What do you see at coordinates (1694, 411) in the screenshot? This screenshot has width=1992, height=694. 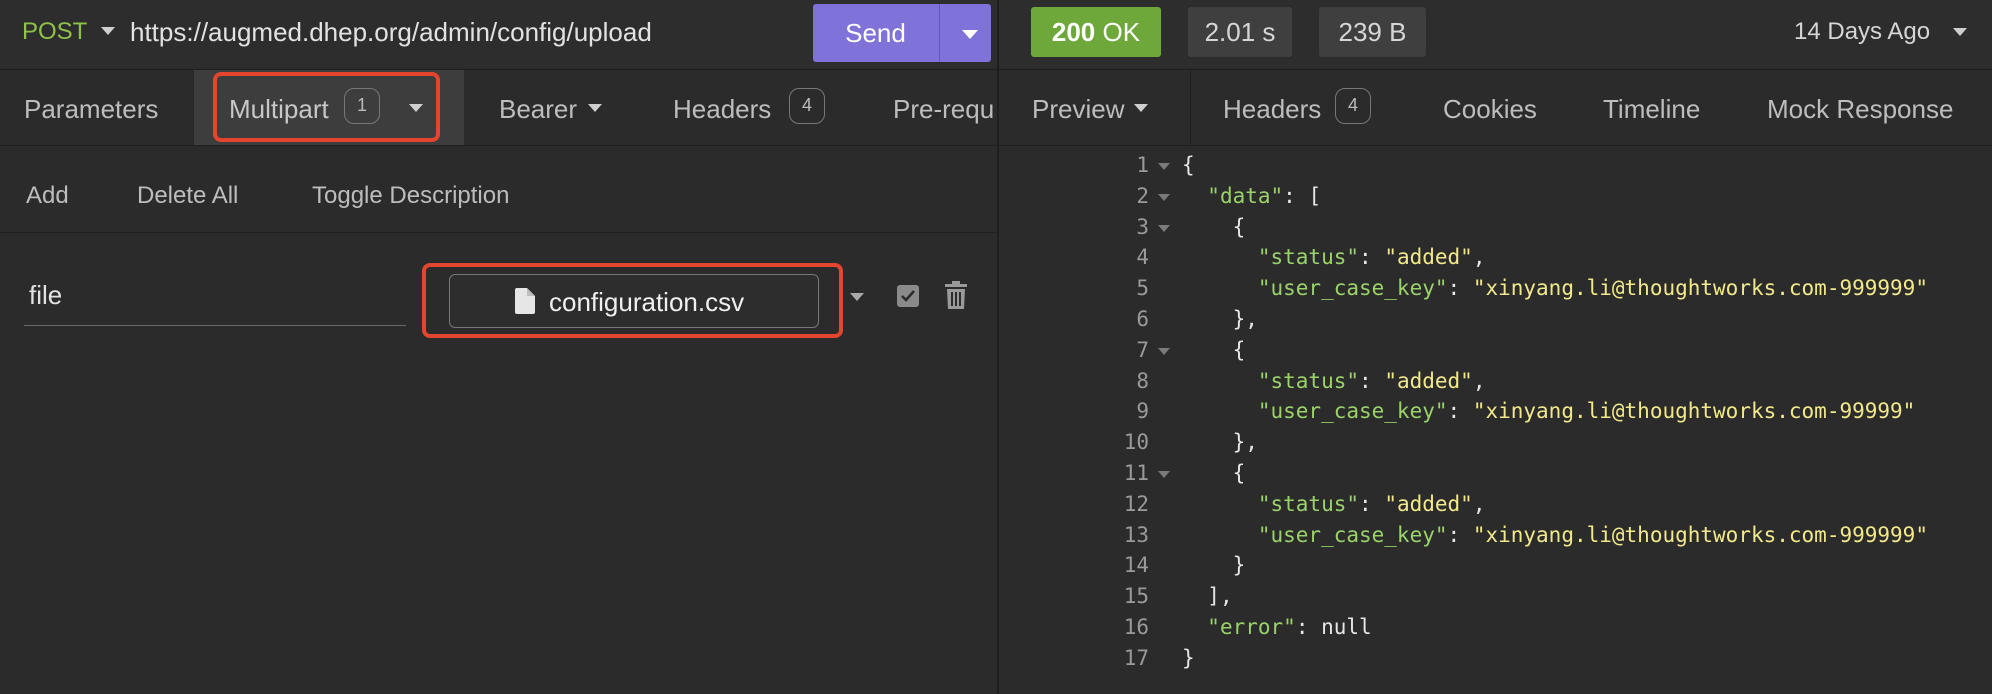 I see `json-string: "xinyang.li@thoughtworks.com-99999"` at bounding box center [1694, 411].